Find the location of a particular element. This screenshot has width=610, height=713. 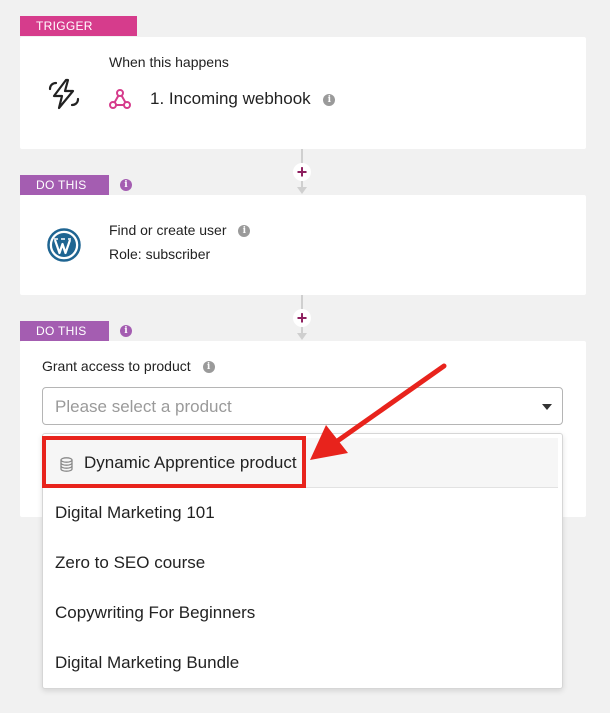

annotation-arrow is located at coordinates (378, 411).